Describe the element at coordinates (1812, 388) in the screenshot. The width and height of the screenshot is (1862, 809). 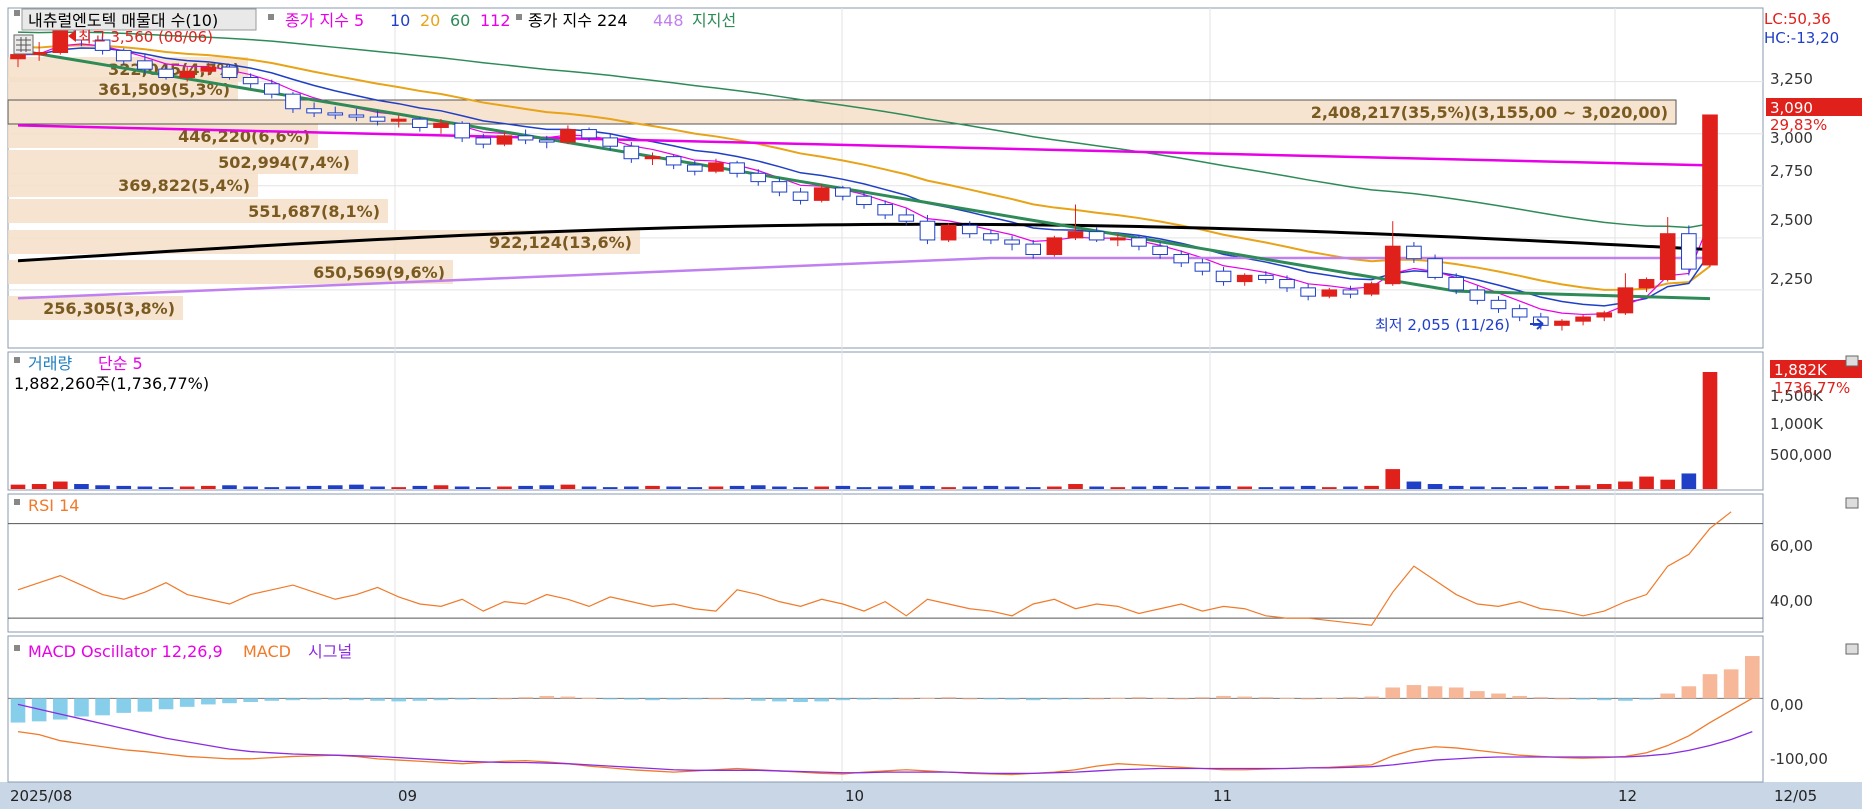
I see `volume-change: 1736,77%` at that location.